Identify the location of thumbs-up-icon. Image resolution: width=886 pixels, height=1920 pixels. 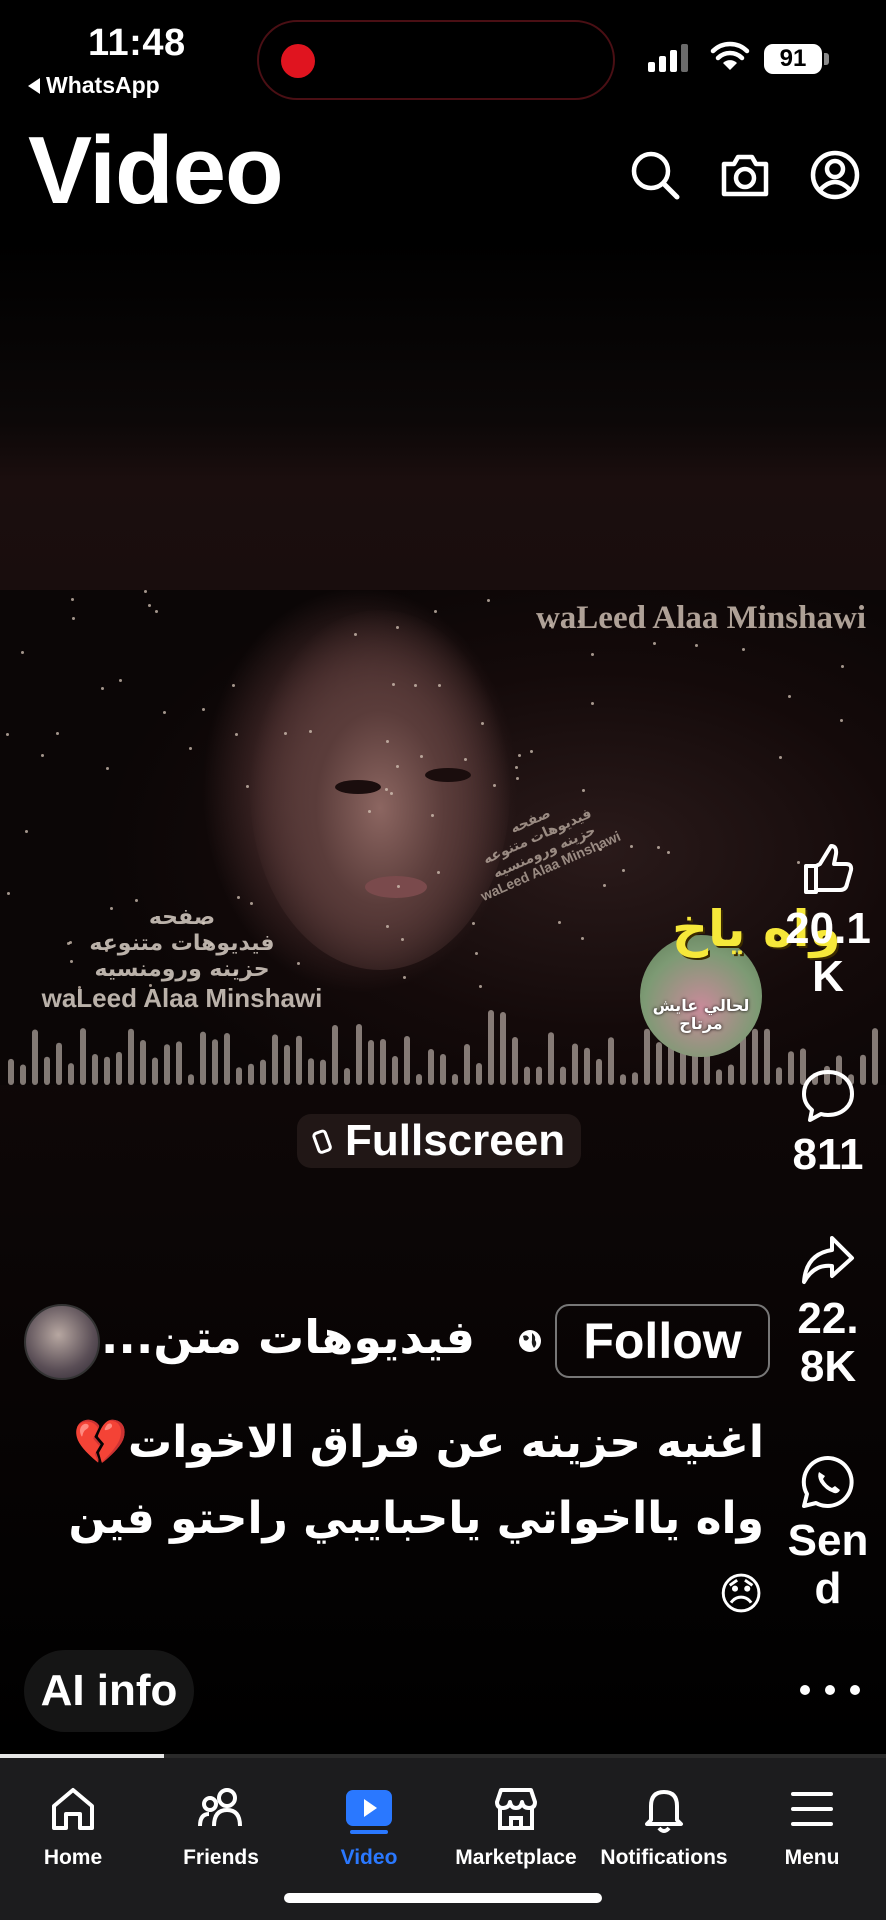
(829, 869).